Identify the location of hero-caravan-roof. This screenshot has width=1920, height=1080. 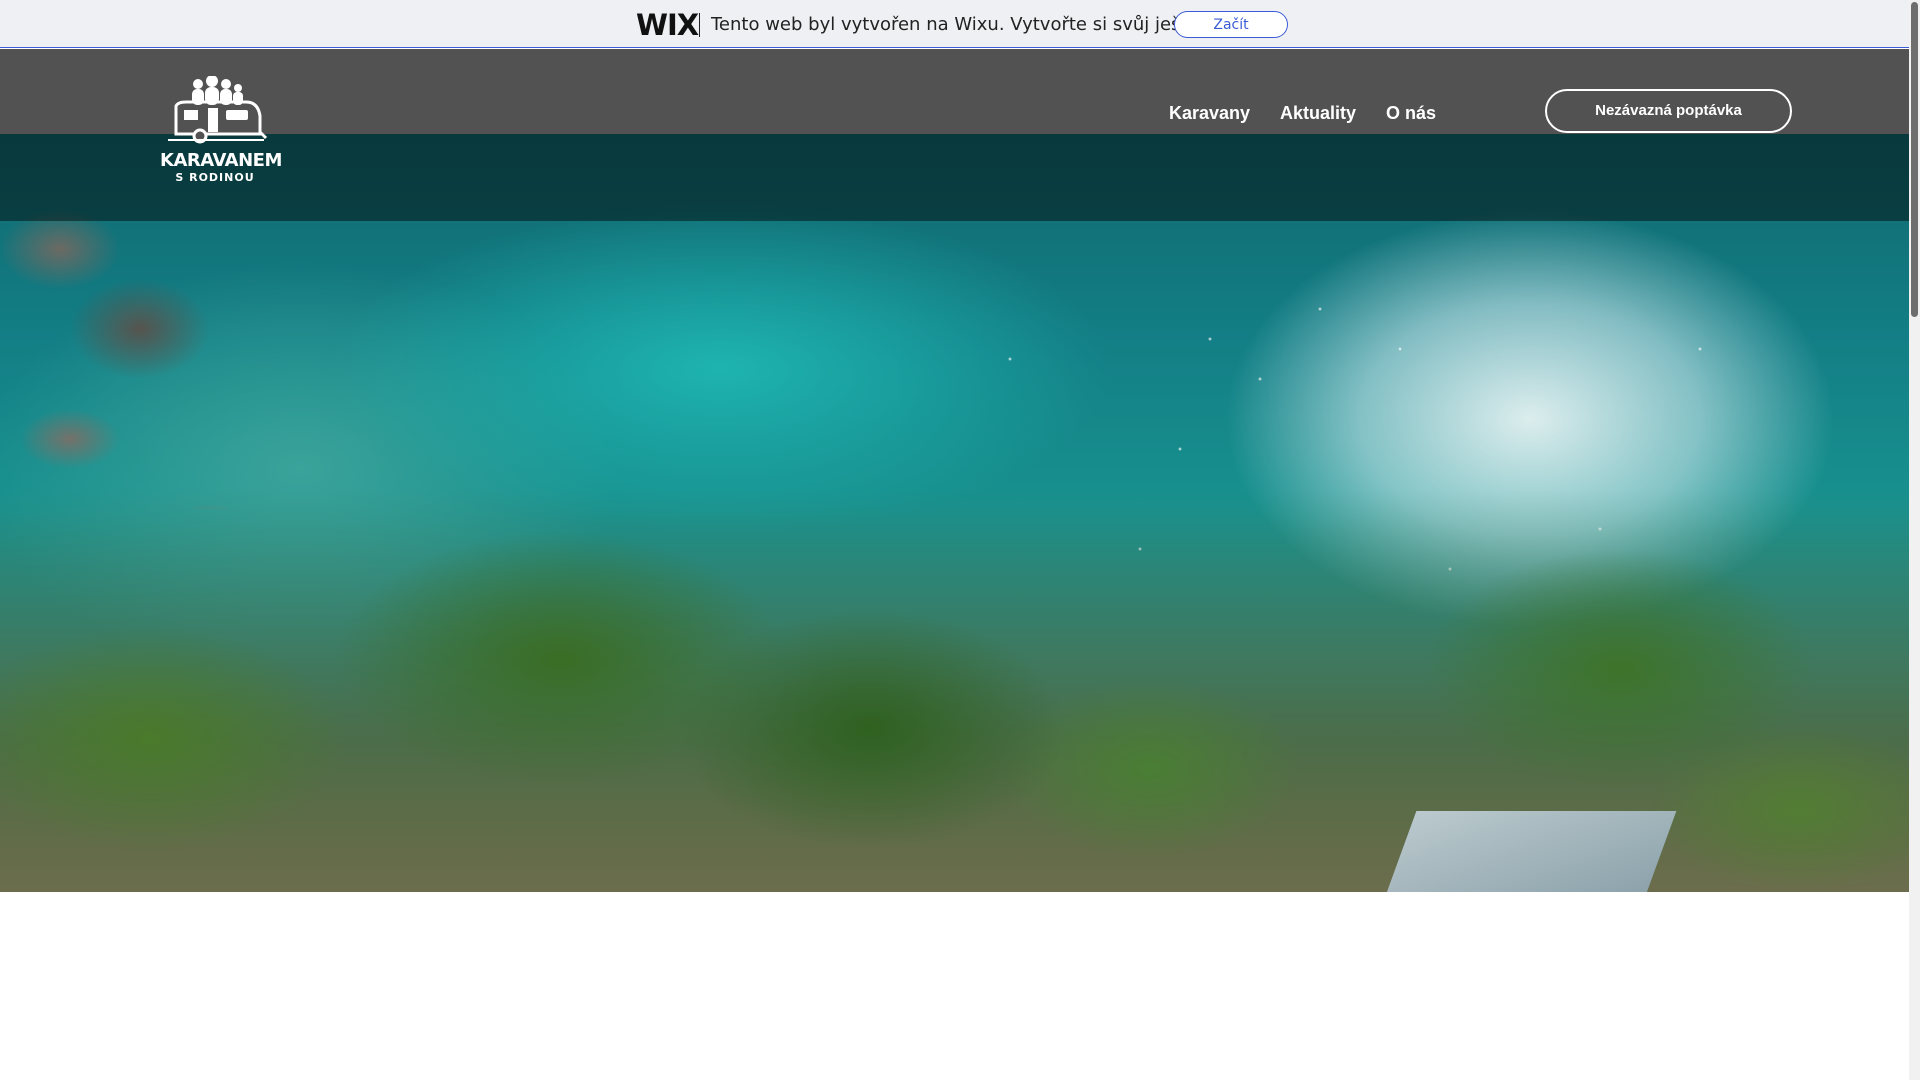
(1530, 851).